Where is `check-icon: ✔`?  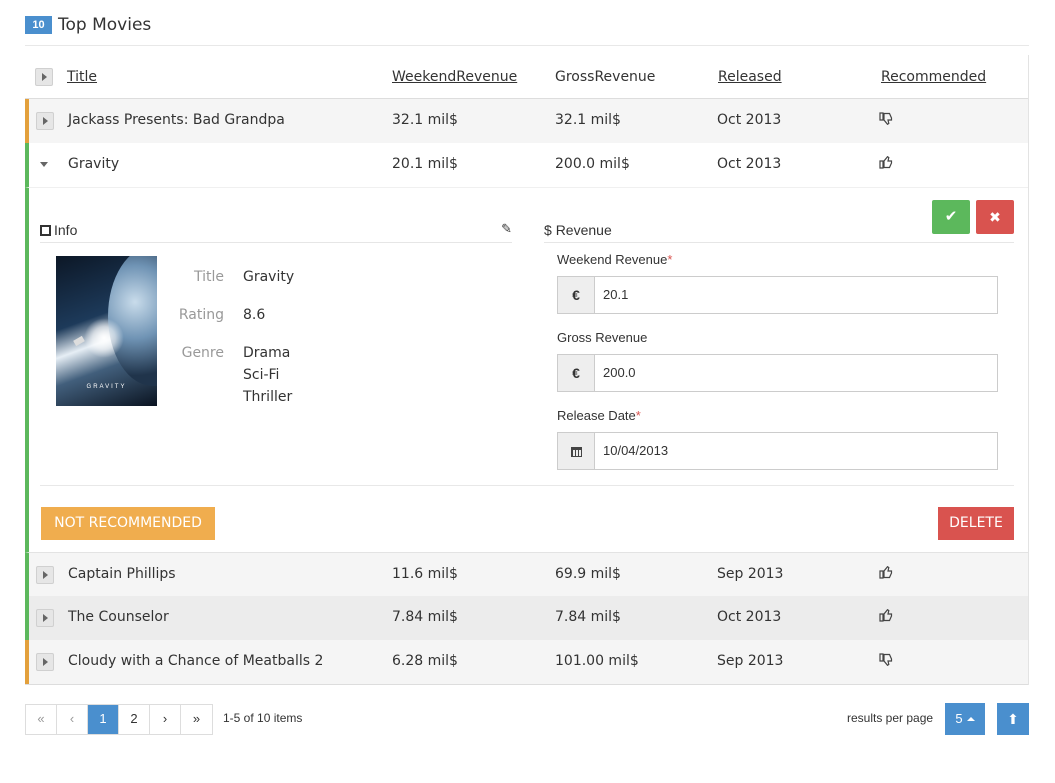
check-icon: ✔ is located at coordinates (951, 216).